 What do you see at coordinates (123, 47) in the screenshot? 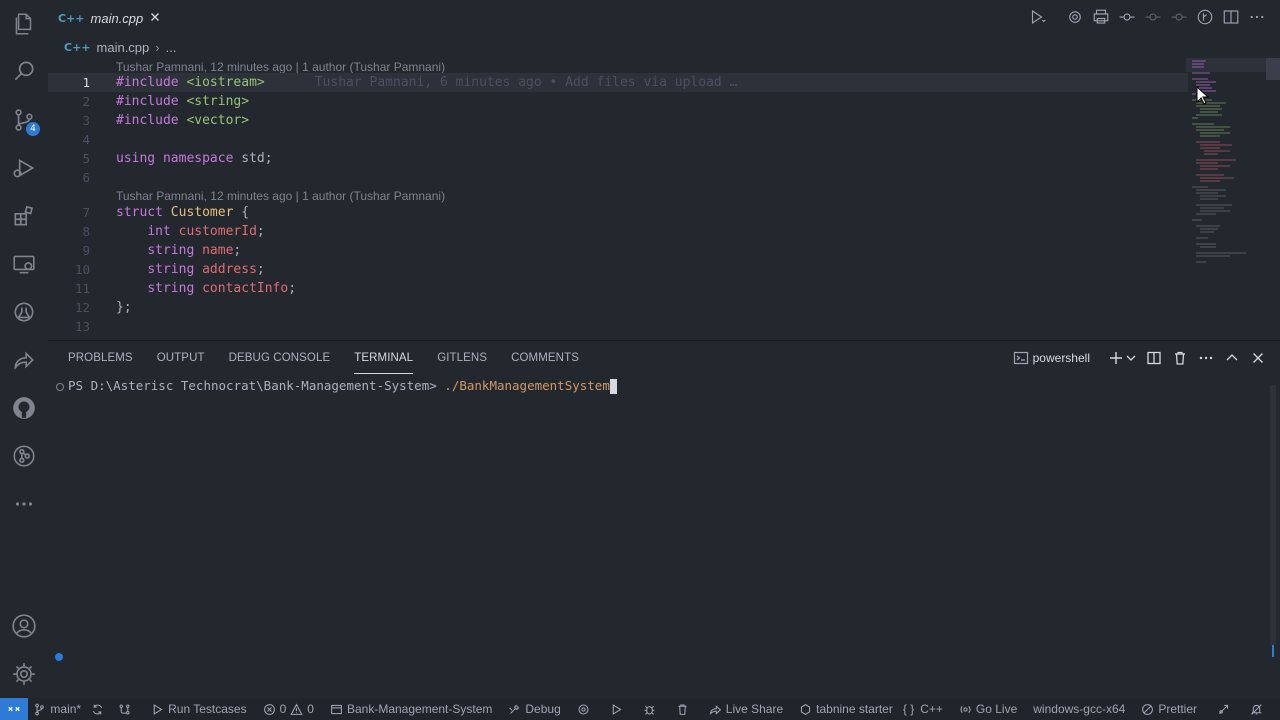
I see `breadcrumb-file: main.cpp` at bounding box center [123, 47].